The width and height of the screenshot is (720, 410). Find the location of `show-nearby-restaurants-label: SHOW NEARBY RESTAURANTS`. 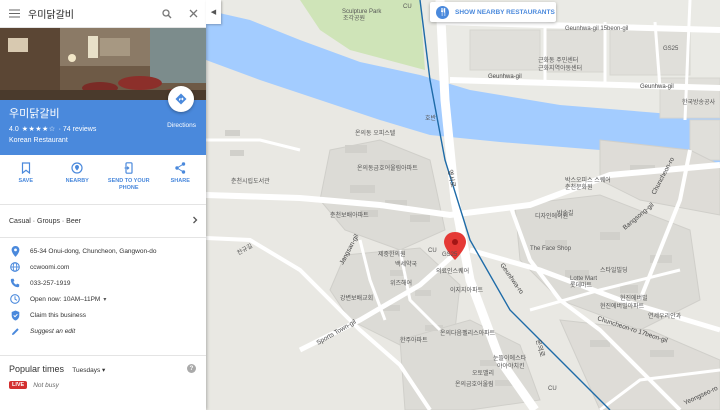

show-nearby-restaurants-label: SHOW NEARBY RESTAURANTS is located at coordinates (505, 12).